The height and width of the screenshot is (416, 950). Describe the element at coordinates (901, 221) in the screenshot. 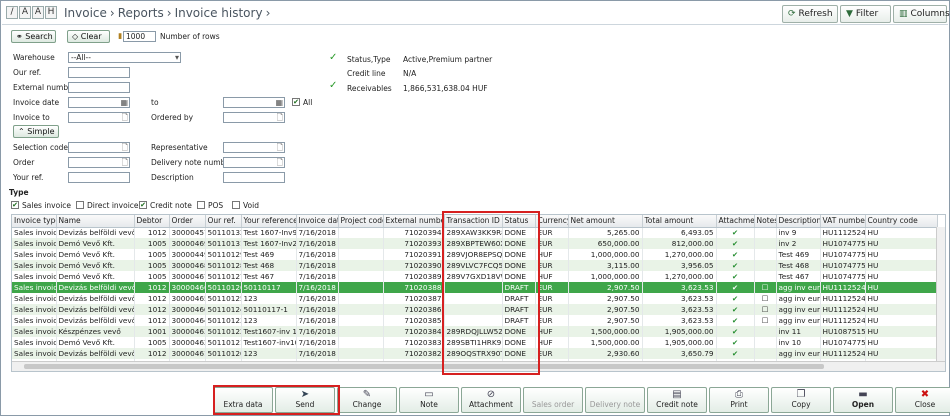

I see `column-header: Country code` at that location.